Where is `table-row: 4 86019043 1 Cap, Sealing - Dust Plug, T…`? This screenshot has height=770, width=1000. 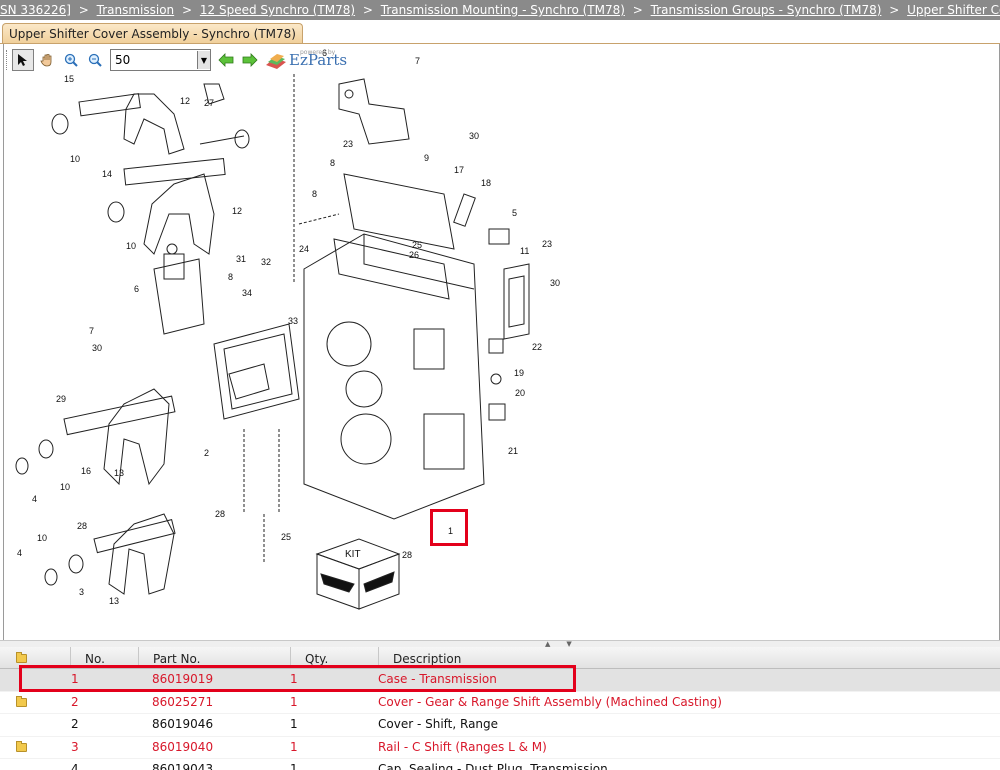 table-row: 4 86019043 1 Cap, Sealing - Dust Plug, T… is located at coordinates (500, 764).